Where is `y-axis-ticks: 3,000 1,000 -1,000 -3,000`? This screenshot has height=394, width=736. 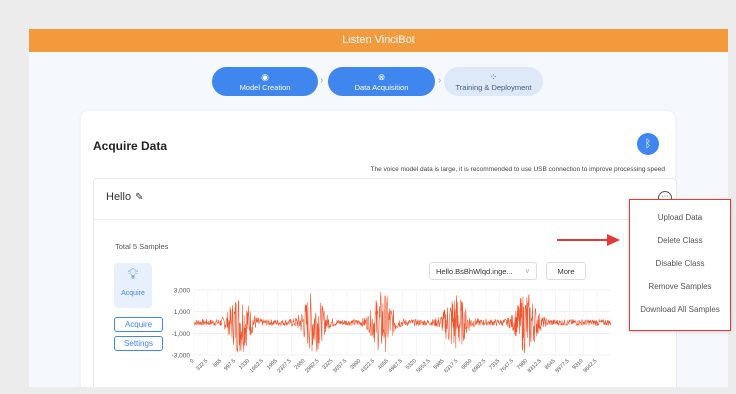 y-axis-ticks: 3,000 1,000 -1,000 -3,000 is located at coordinates (181, 324).